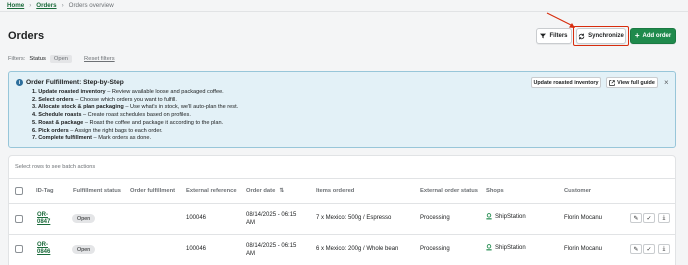  Describe the element at coordinates (37, 59) in the screenshot. I see `status-filter-label: Status` at that location.